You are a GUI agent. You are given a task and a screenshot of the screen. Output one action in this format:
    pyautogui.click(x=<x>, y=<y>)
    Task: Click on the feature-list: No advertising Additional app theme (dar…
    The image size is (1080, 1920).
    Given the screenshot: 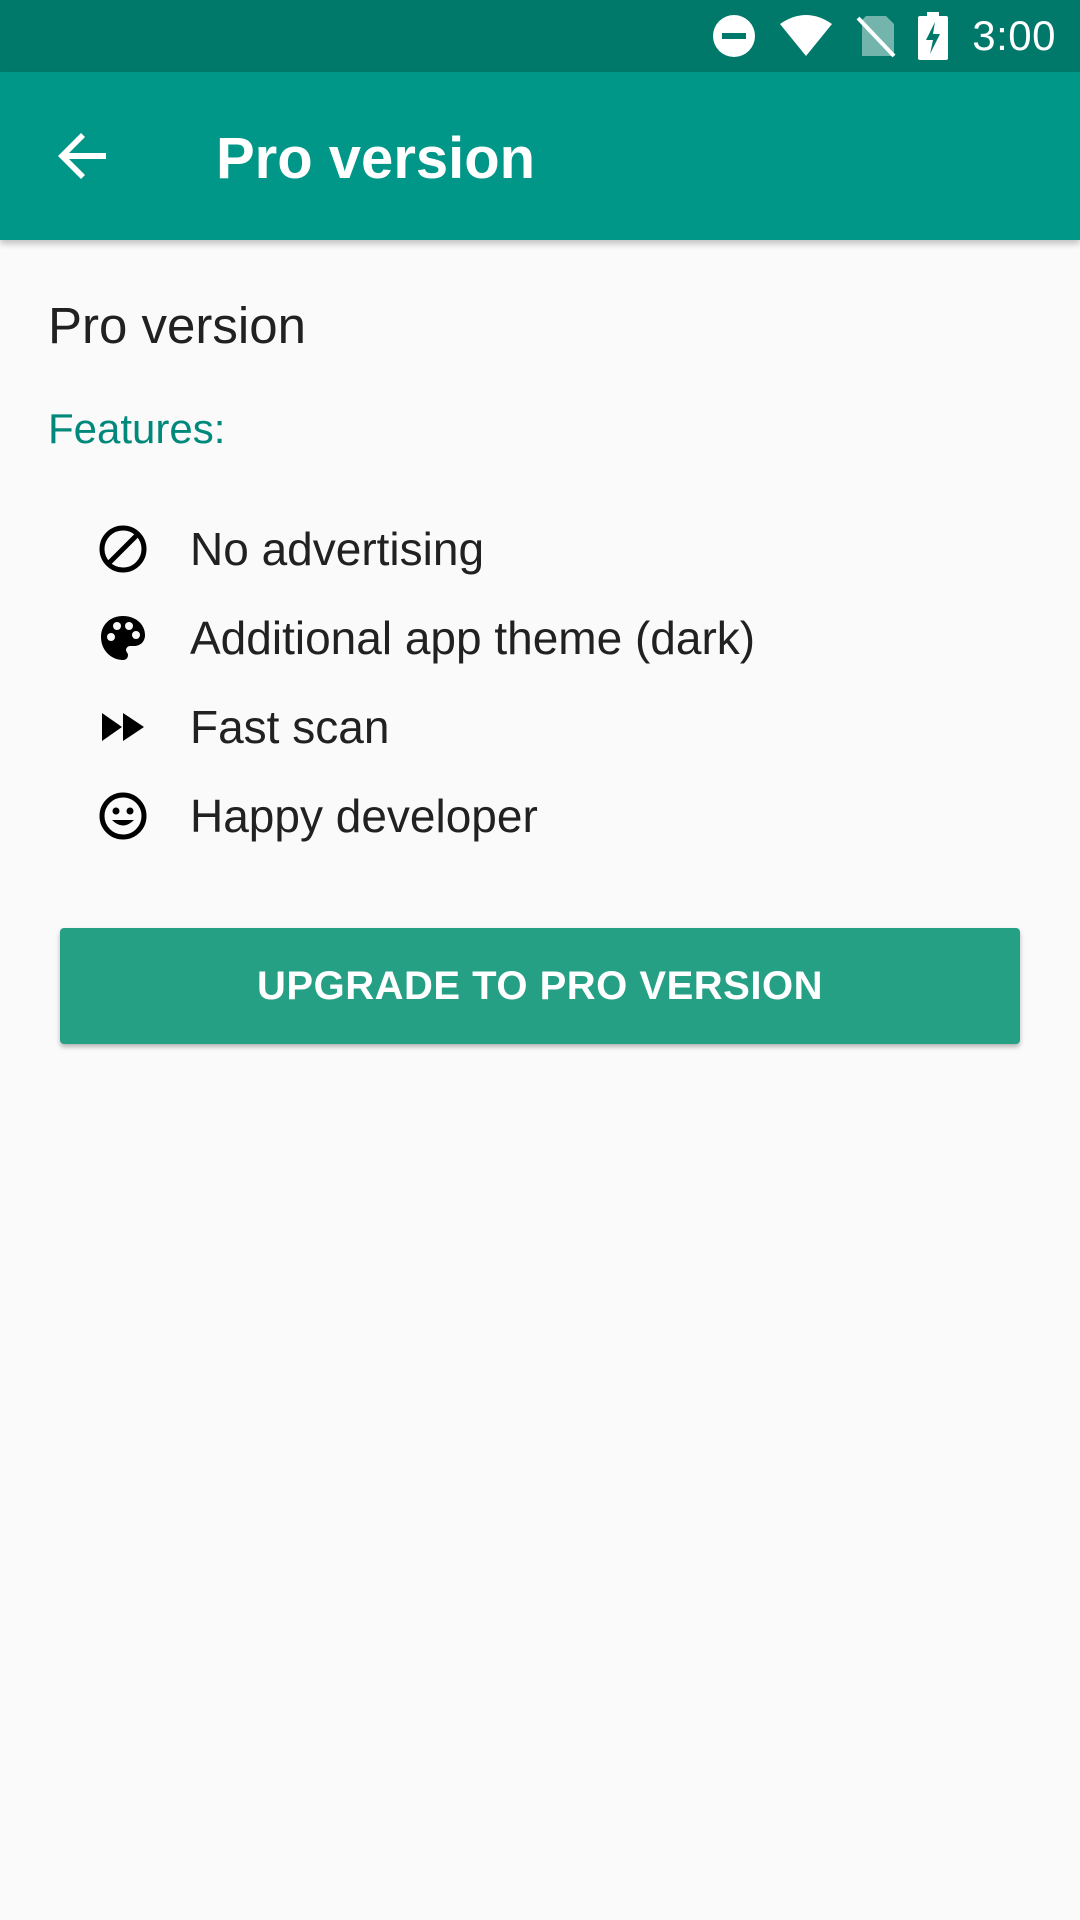 What is the action you would take?
    pyautogui.click(x=425, y=682)
    